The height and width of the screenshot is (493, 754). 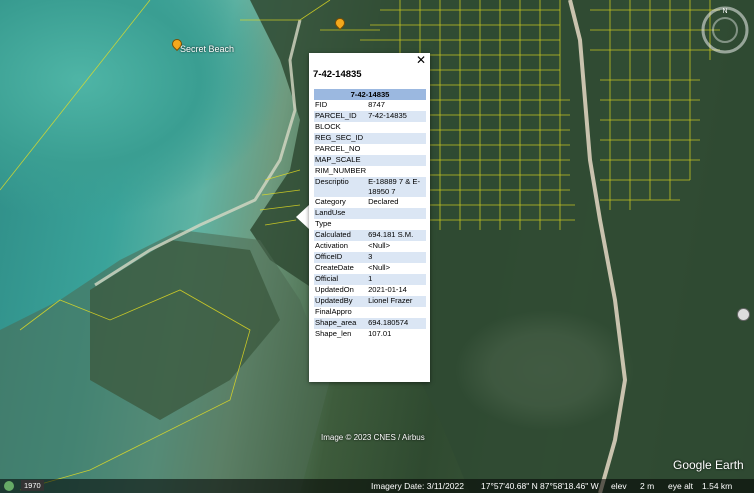 I want to click on attribute-value: Lionel Frazer, so click(x=396, y=301).